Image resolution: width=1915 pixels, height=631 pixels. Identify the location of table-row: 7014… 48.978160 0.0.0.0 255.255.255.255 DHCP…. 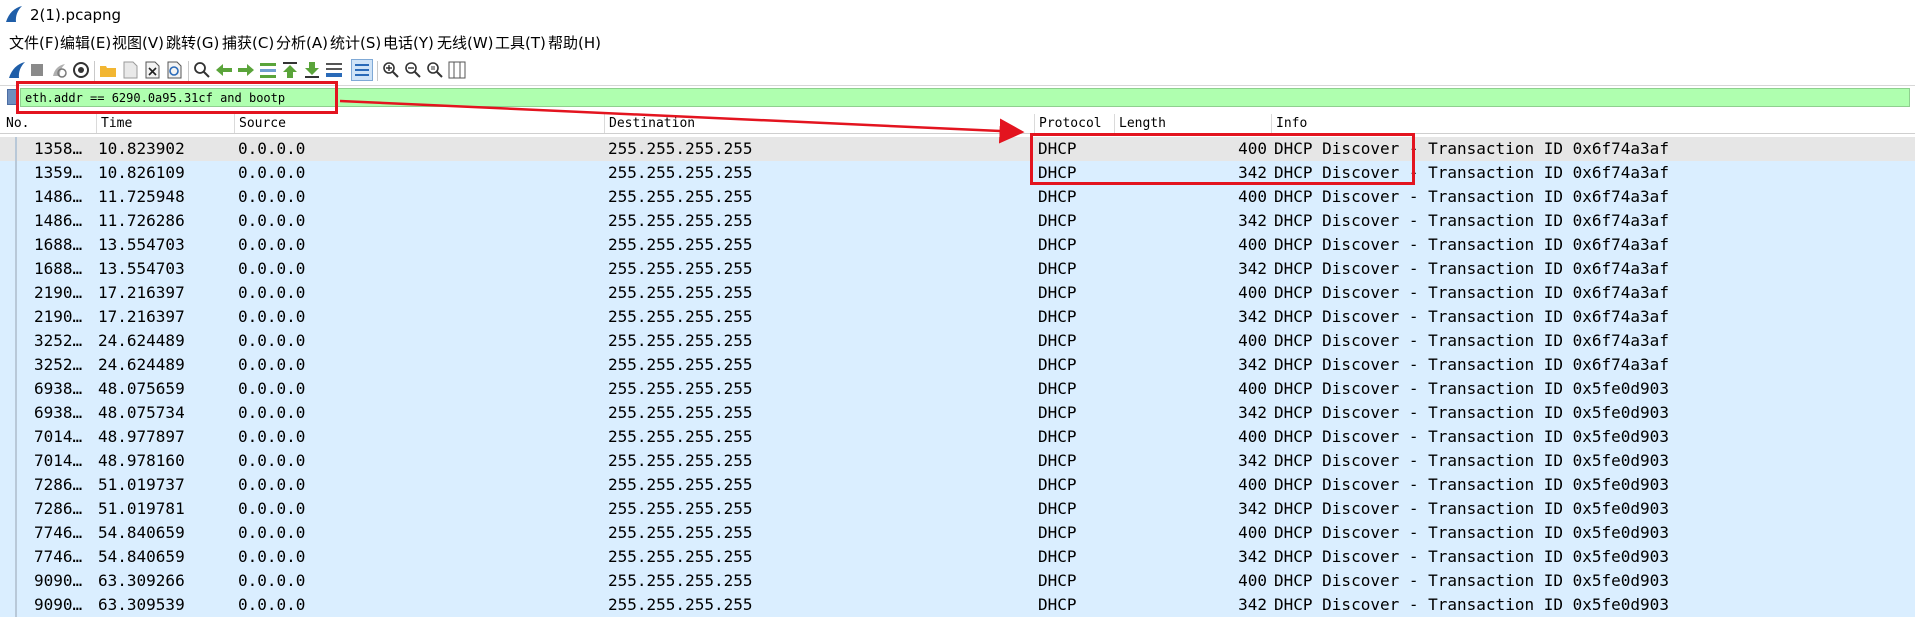
(957, 461).